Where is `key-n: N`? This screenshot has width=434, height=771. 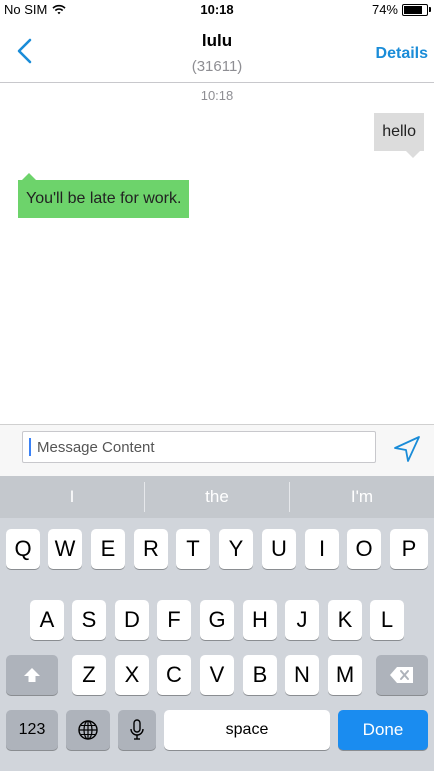
key-n: N is located at coordinates (302, 675).